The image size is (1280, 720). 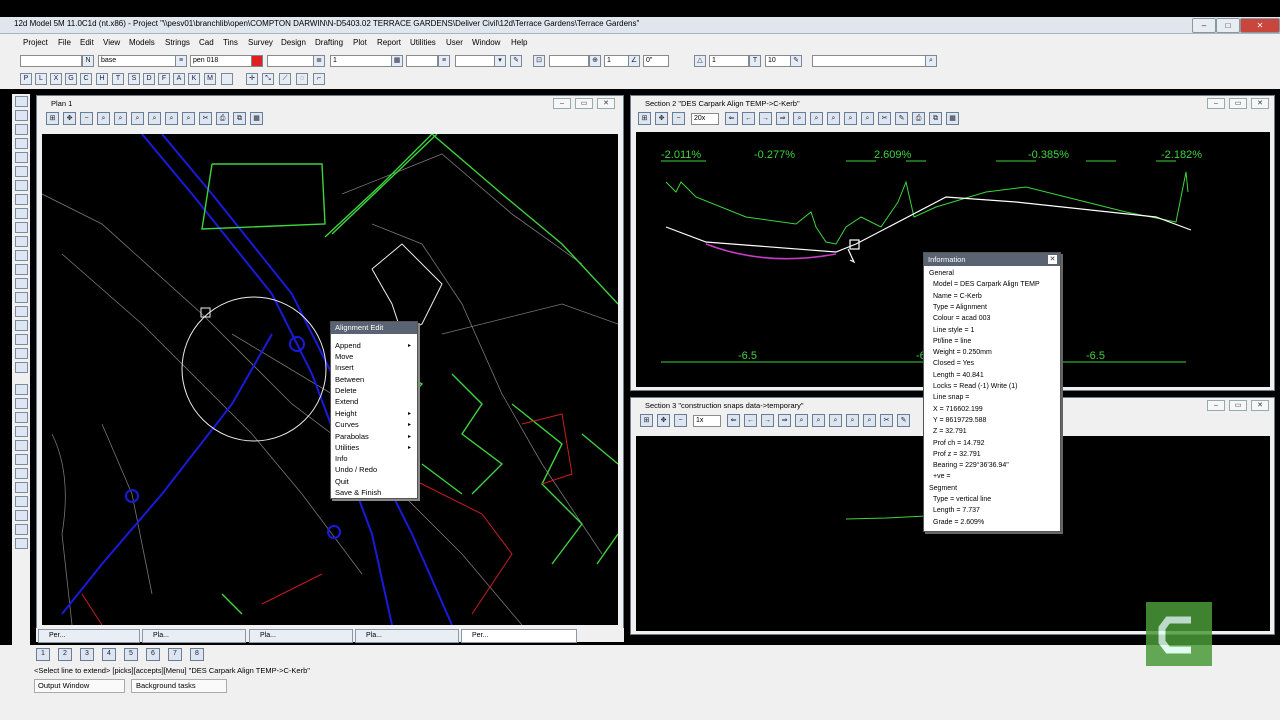 I want to click on mode-g-button: G, so click(x=71, y=79).